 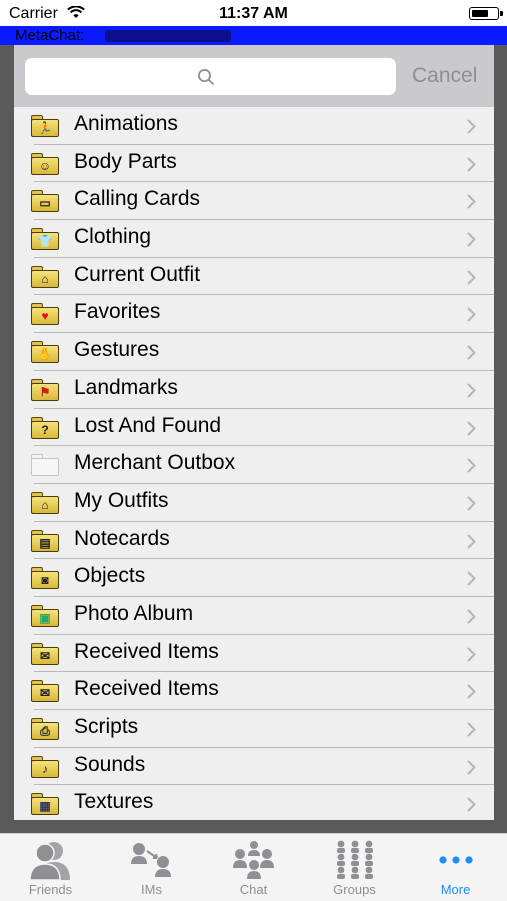 I want to click on inventory-row-label: Lost And Found, so click(x=148, y=425).